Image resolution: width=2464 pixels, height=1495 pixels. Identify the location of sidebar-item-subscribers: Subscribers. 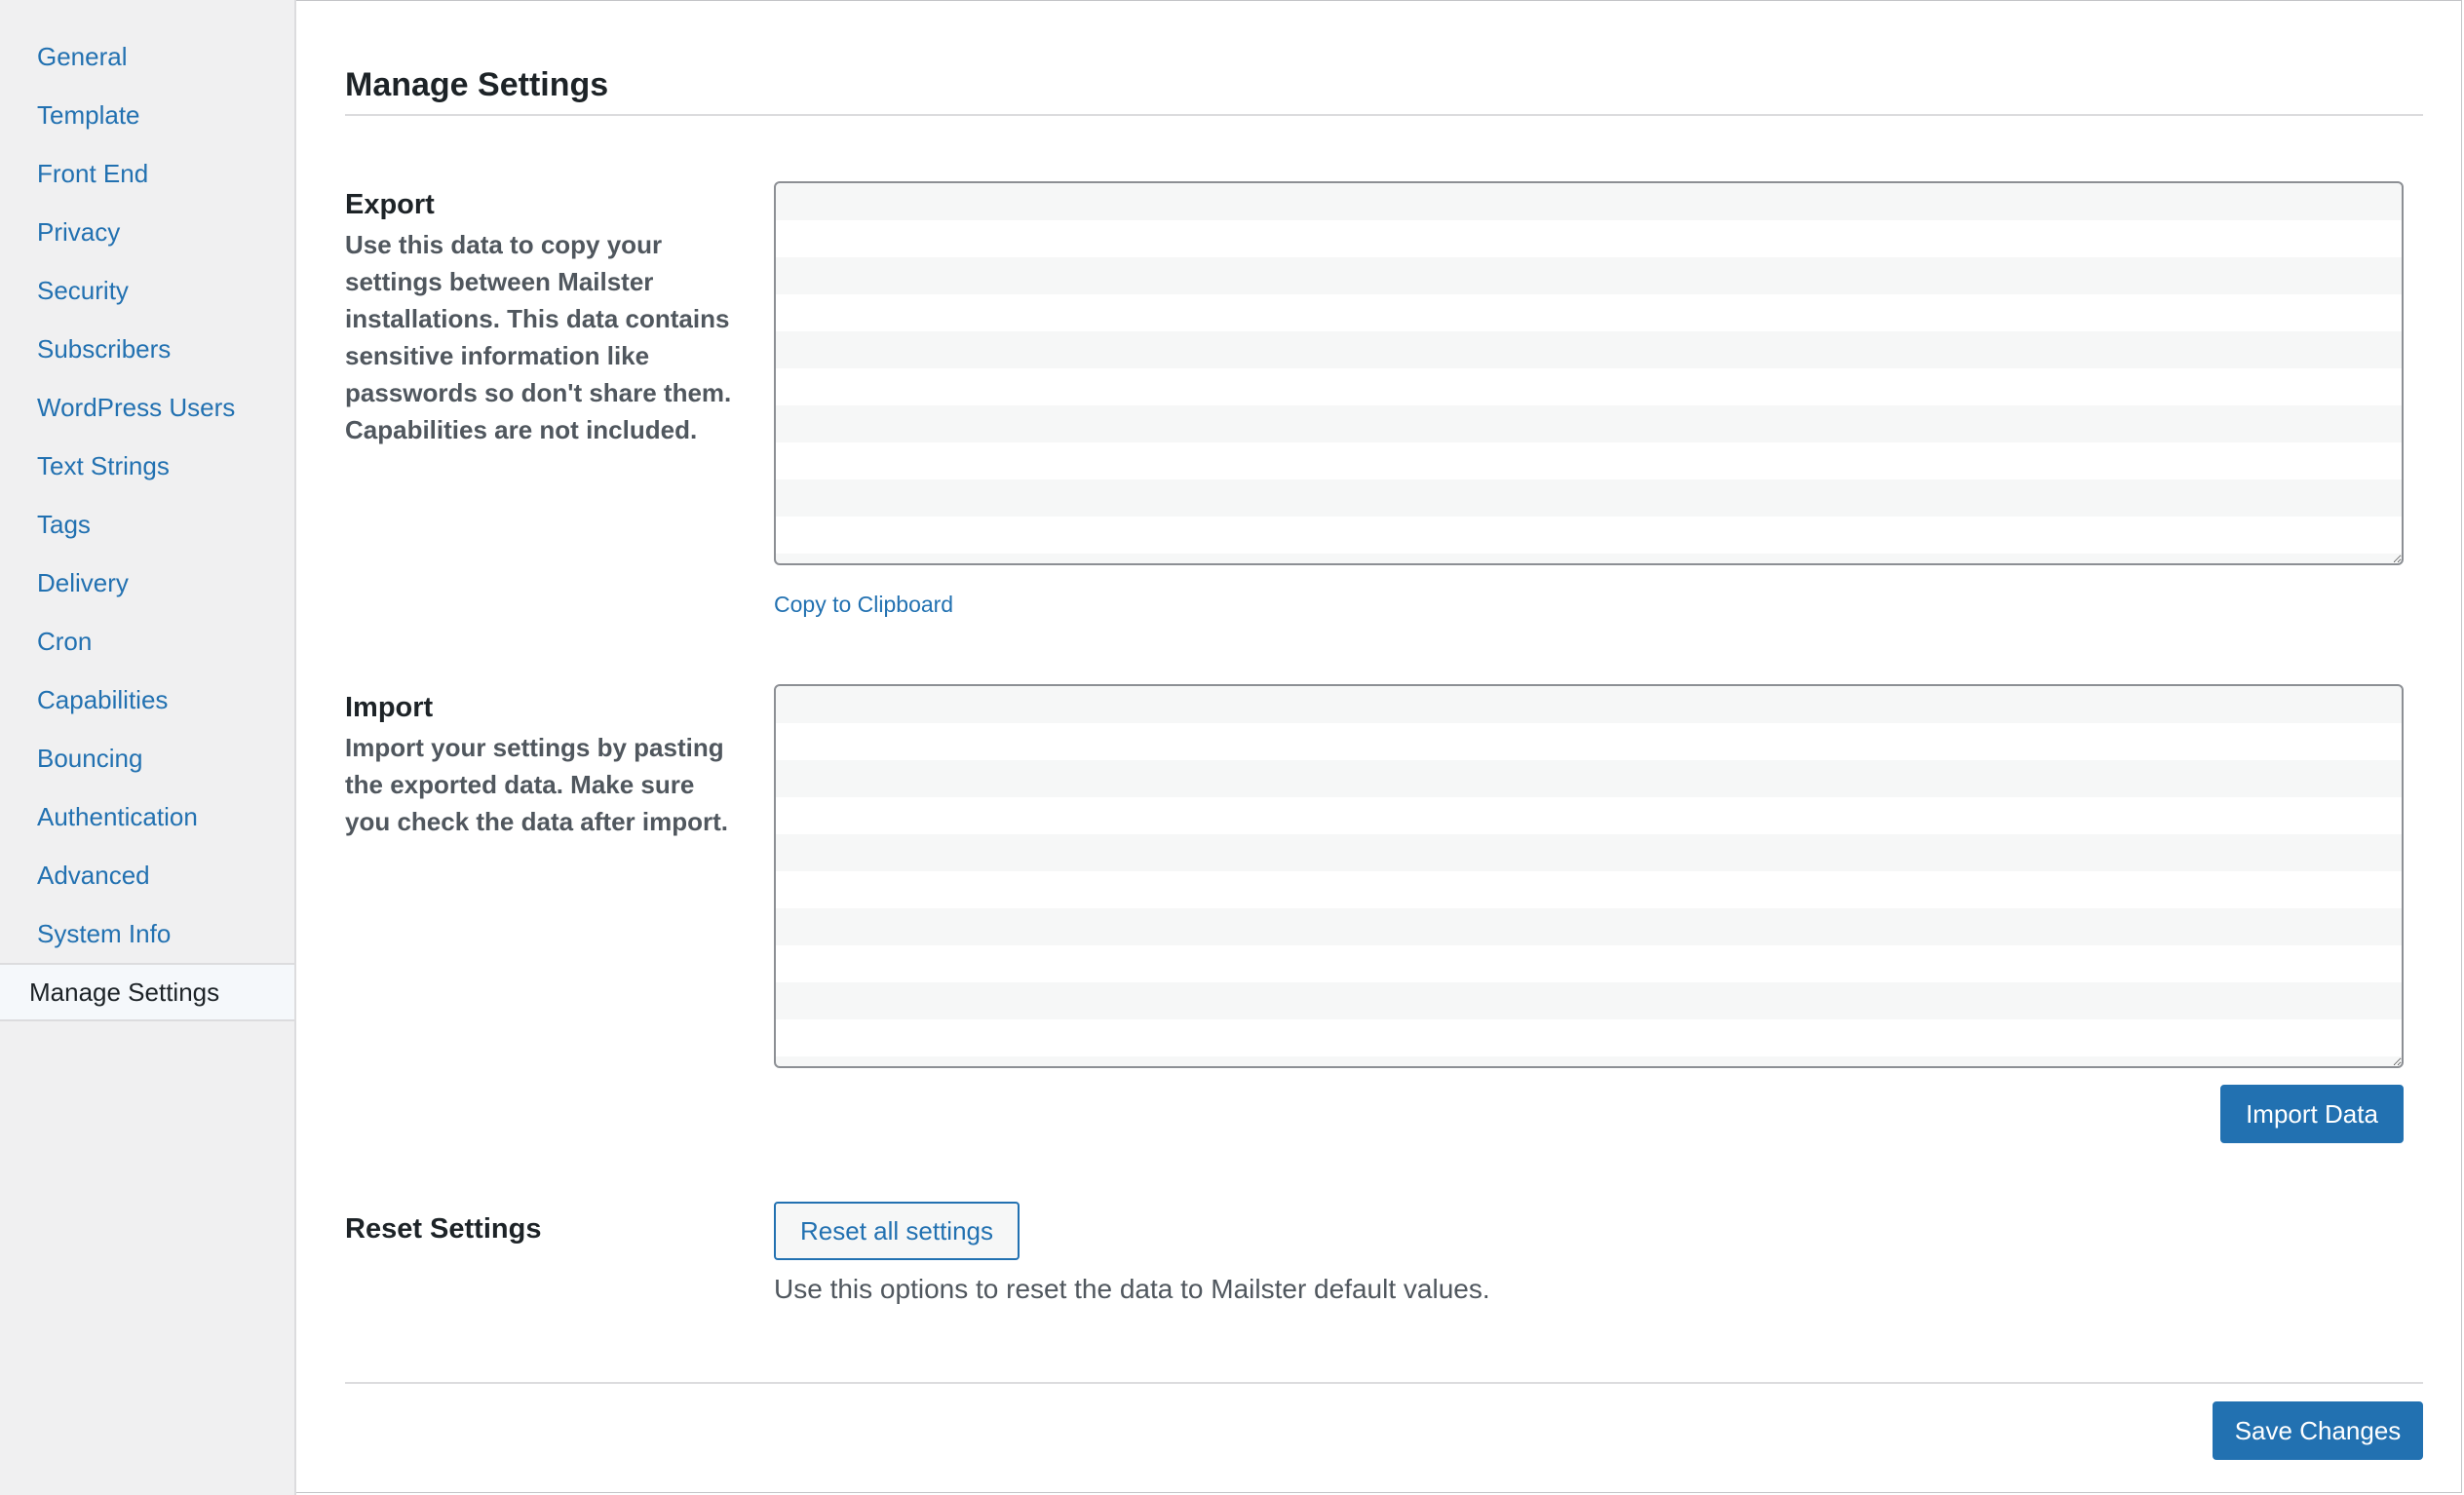
(147, 349).